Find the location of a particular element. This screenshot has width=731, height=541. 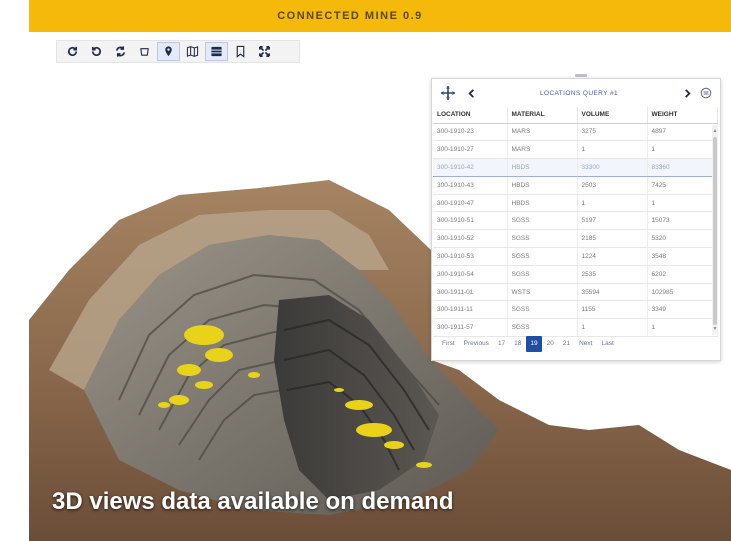

panel-header: LOCATIONS QUERY #1 is located at coordinates (576, 93).